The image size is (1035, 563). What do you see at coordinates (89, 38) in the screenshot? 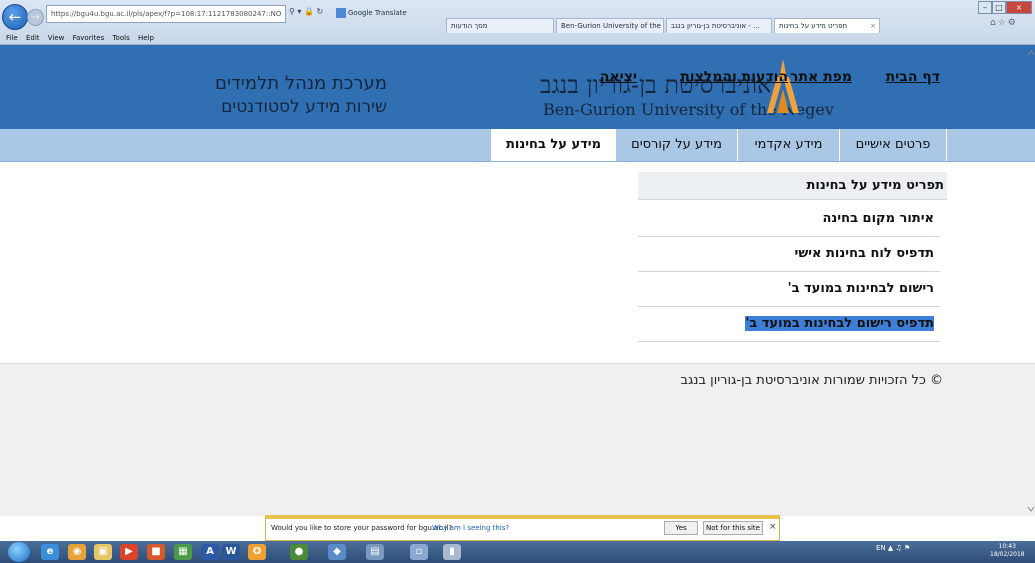
I see `menu-favorites: Favorites` at bounding box center [89, 38].